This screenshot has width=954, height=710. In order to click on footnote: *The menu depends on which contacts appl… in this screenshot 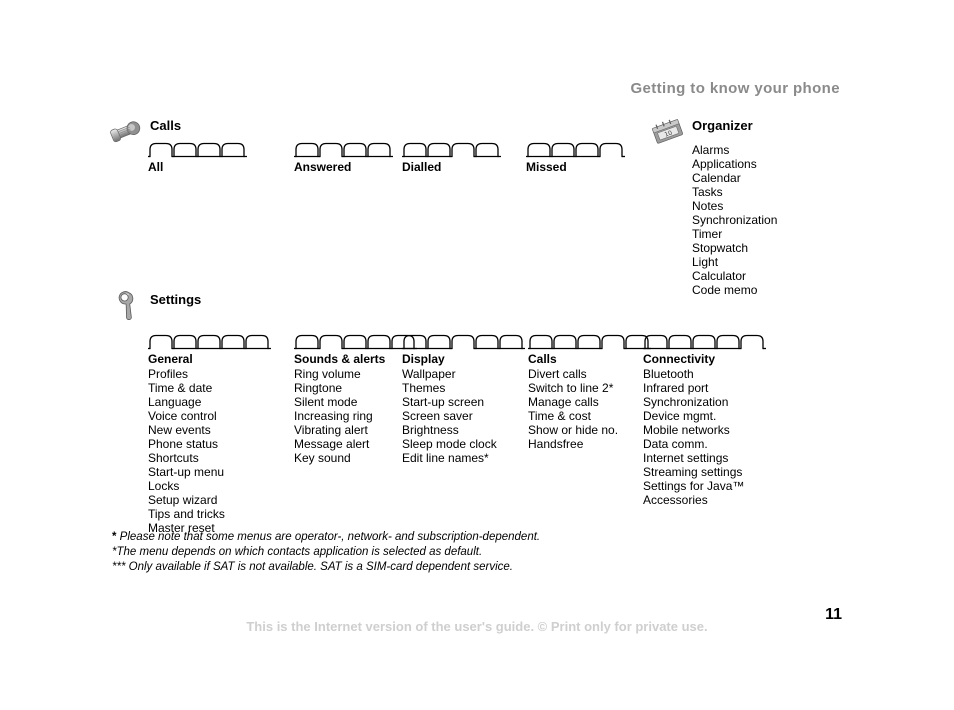, I will do `click(326, 552)`.